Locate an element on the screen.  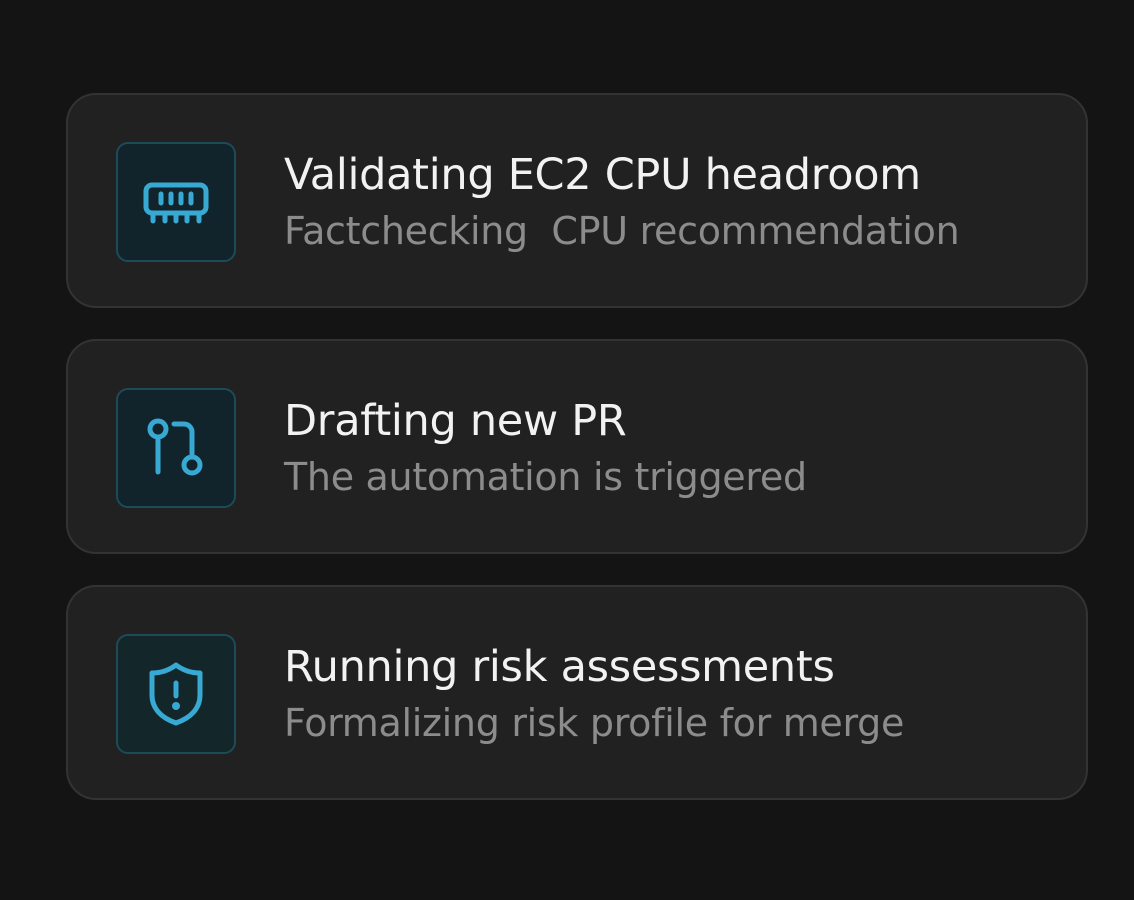
git-pull-request-icon is located at coordinates (175, 447).